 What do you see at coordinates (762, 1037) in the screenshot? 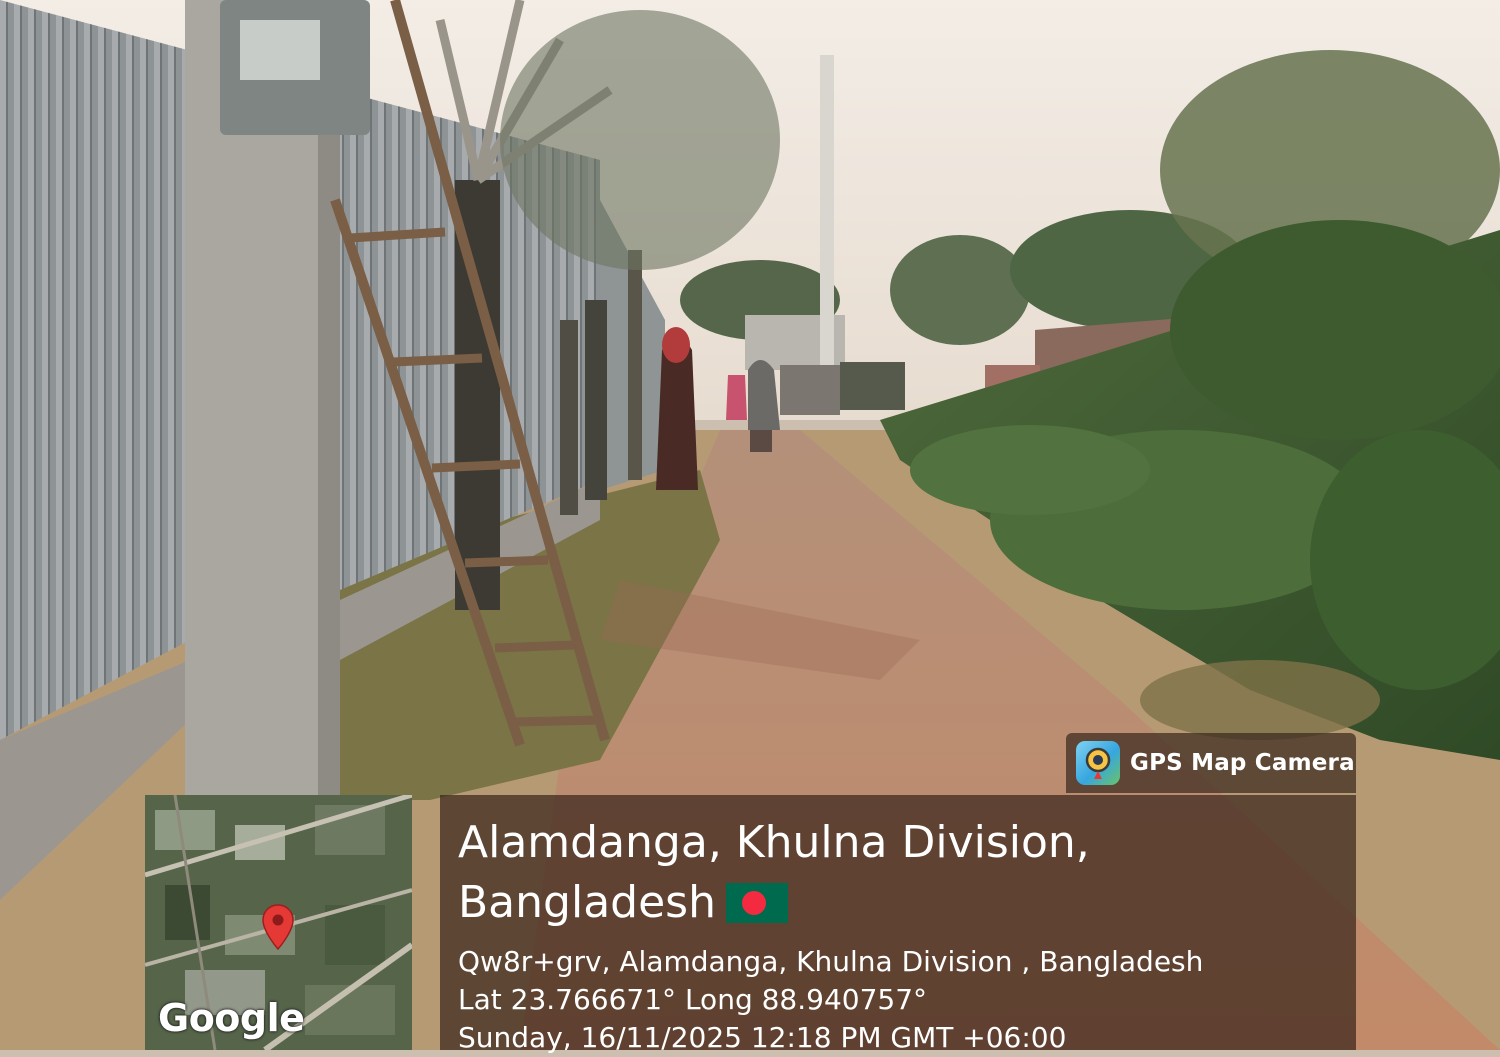
I see `date-time: Sunday, 16/11/2025 12:18 PM GMT +06:00` at bounding box center [762, 1037].